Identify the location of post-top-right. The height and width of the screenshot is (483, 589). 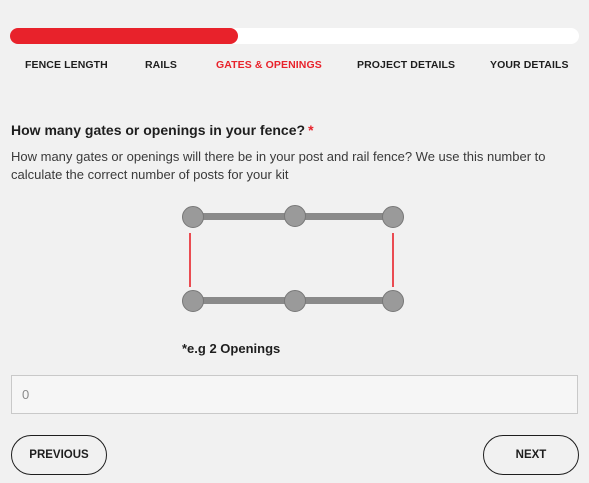
(393, 217).